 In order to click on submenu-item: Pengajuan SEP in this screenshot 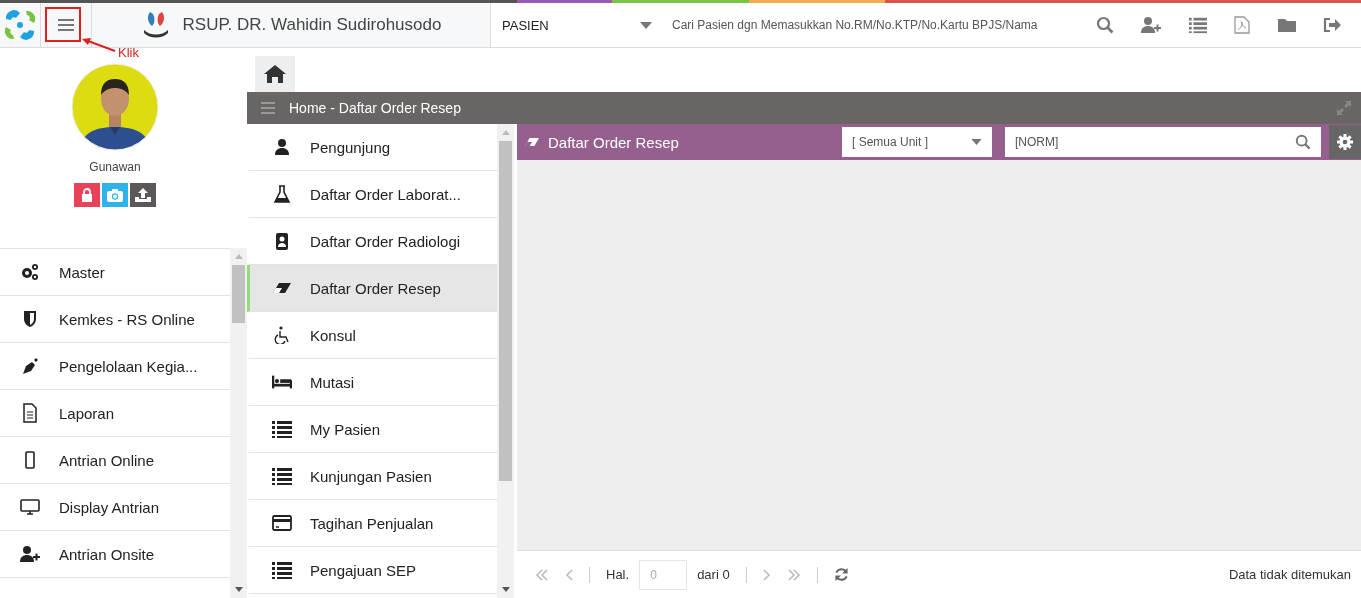, I will do `click(372, 570)`.